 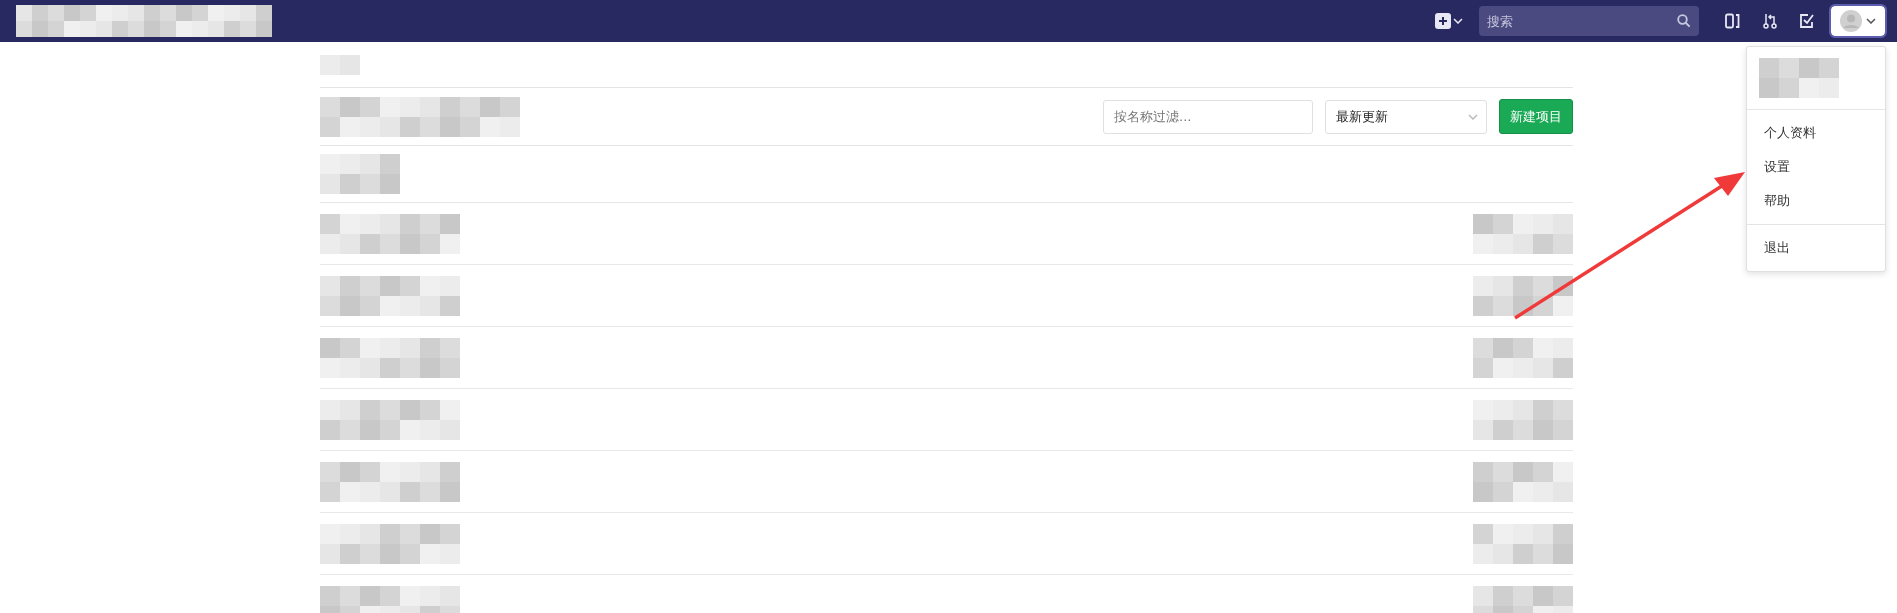 What do you see at coordinates (340, 64) in the screenshot?
I see `redacted-mosaic` at bounding box center [340, 64].